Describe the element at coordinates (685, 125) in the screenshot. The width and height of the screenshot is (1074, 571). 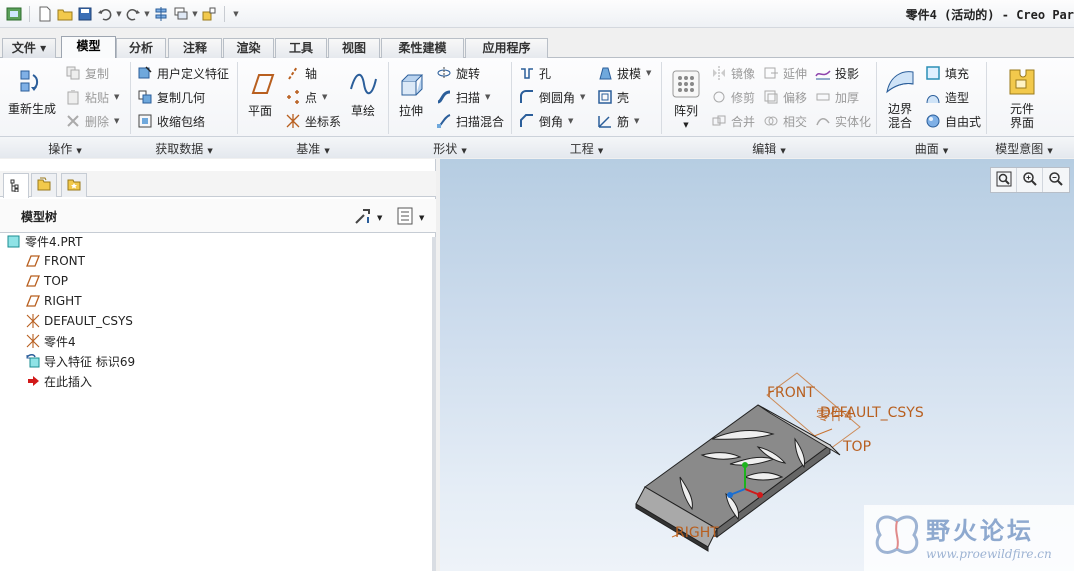
I see `pattern-dropdown-icon: ▼` at that location.